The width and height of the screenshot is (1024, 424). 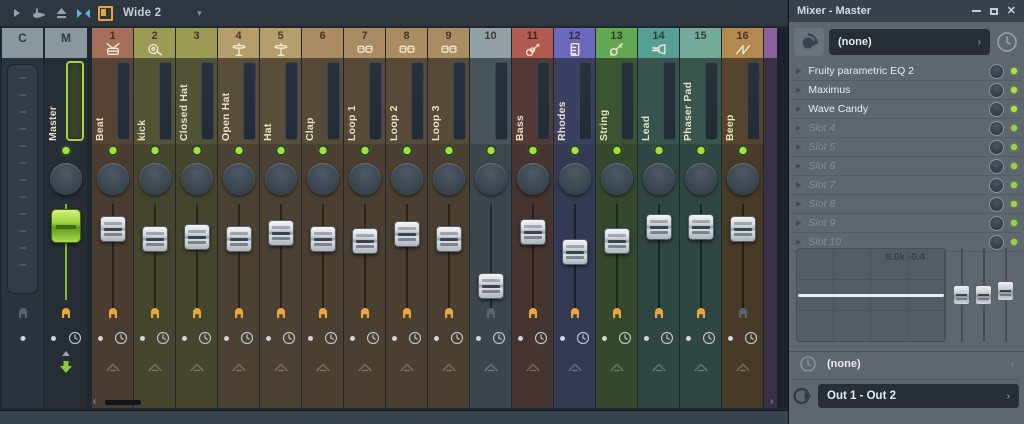 What do you see at coordinates (658, 218) in the screenshot?
I see `mixer-channel: 14 Lead` at bounding box center [658, 218].